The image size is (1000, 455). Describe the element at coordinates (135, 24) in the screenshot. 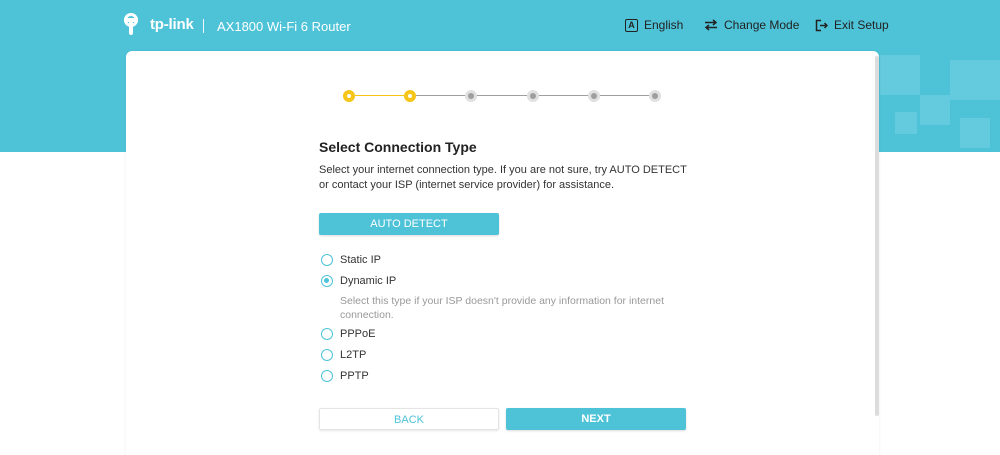

I see `tp-link-logo-icon` at that location.